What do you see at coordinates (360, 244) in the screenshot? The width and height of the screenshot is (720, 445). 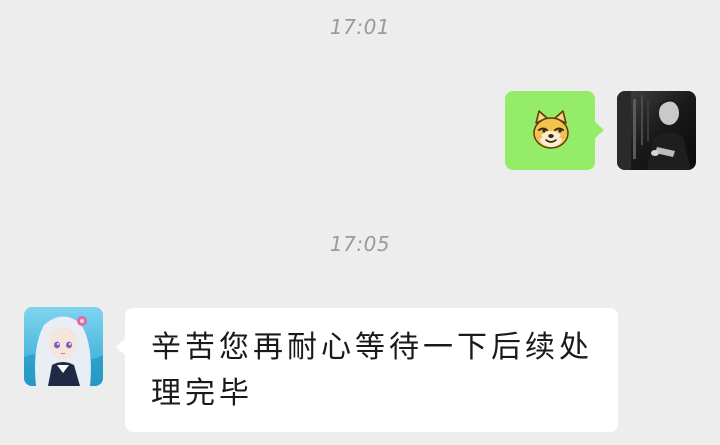 I see `timestamp: 17:05` at bounding box center [360, 244].